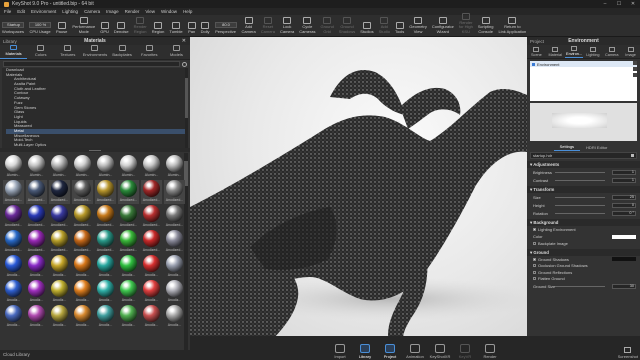 The height and width of the screenshot is (360, 640). Describe the element at coordinates (61, 28) in the screenshot. I see `ribbon-pause-button: Pause` at that location.